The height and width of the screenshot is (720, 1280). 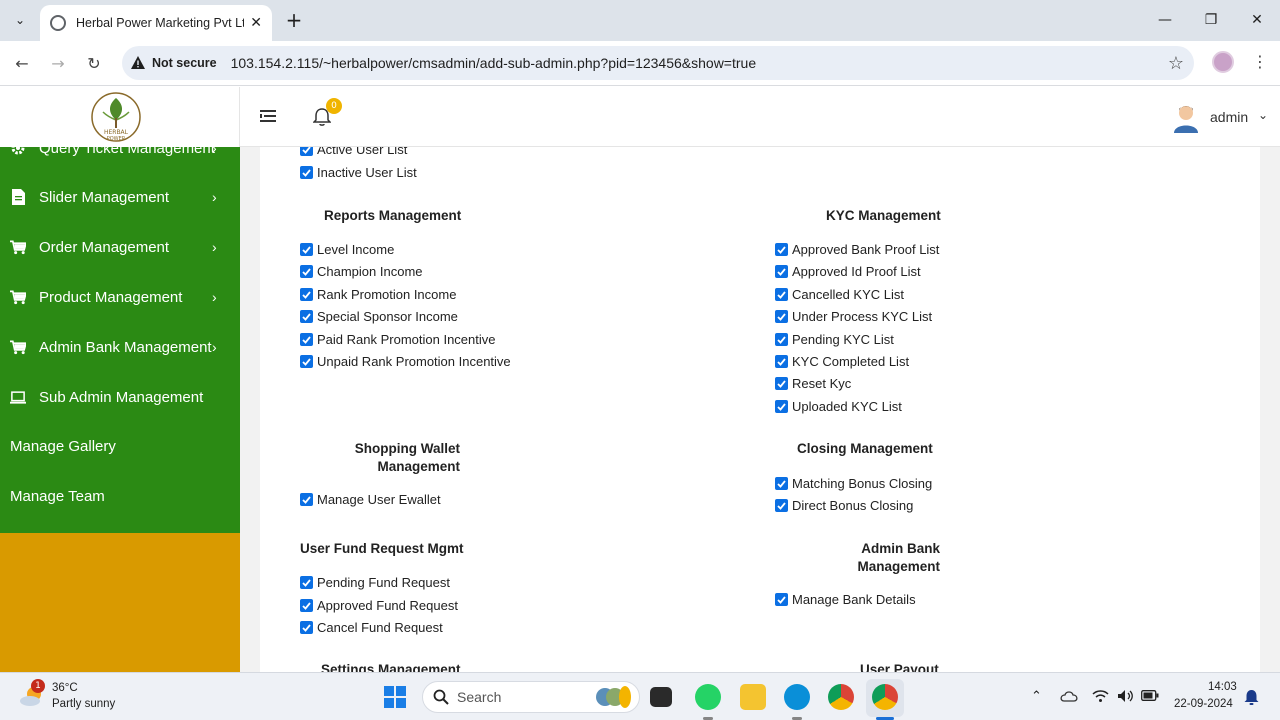 What do you see at coordinates (362, 152) in the screenshot?
I see `permission-label: Active User List` at bounding box center [362, 152].